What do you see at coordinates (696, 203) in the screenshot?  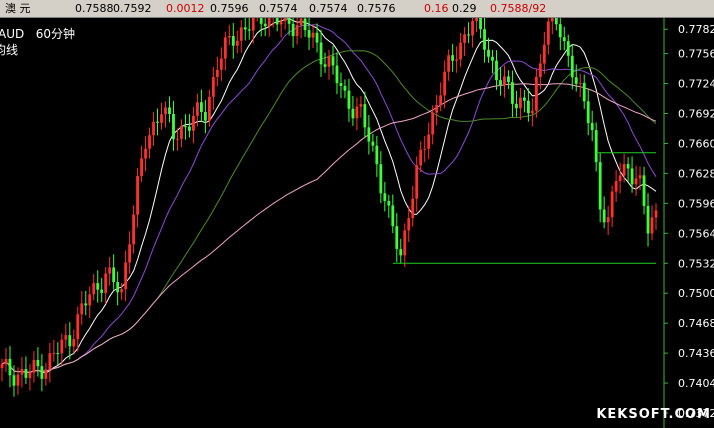 I see `y-tick-label: 0.7596` at bounding box center [696, 203].